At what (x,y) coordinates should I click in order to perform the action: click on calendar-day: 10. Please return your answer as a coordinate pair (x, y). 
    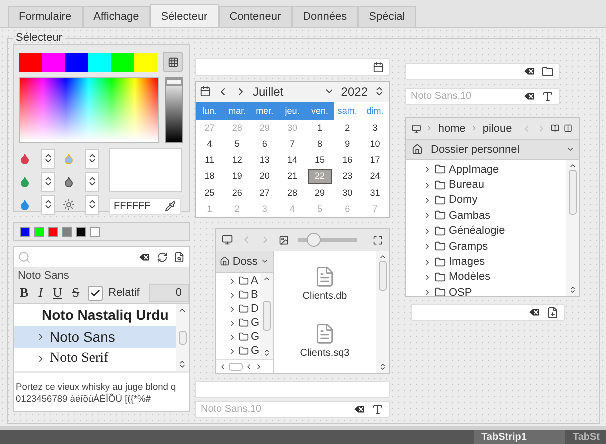
    Looking at the image, I should click on (375, 144).